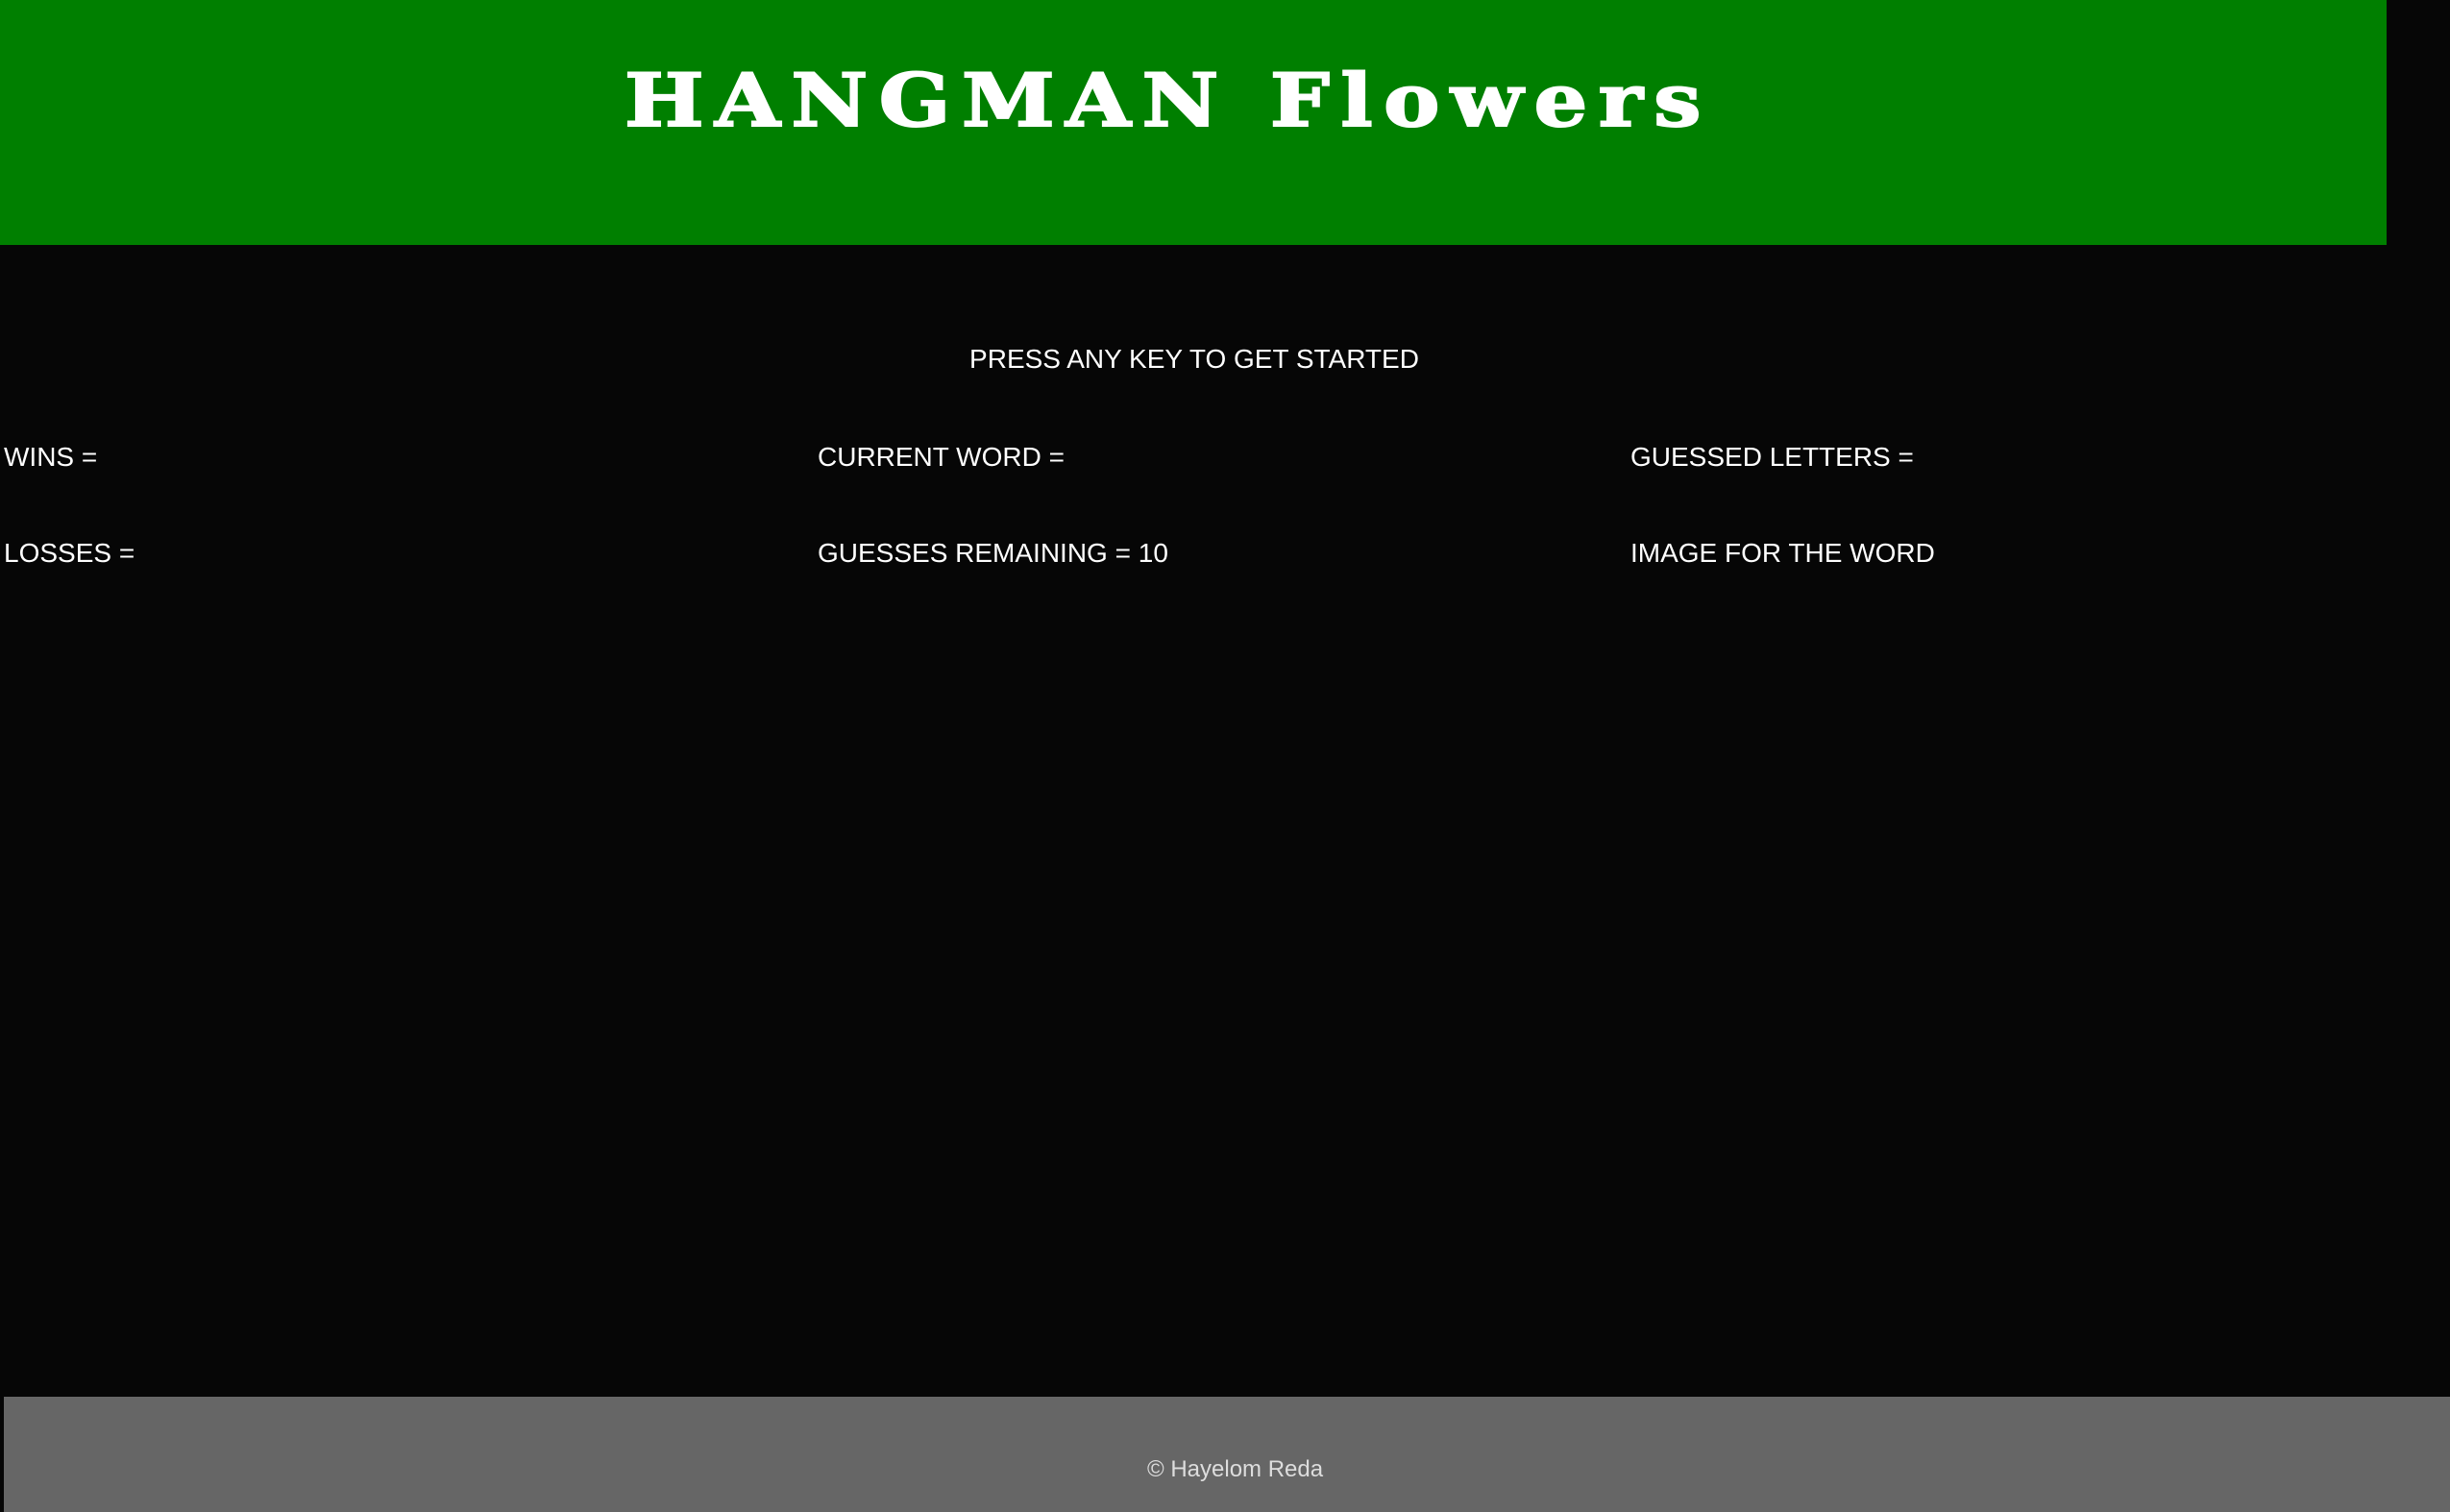 This screenshot has width=2450, height=1512. What do you see at coordinates (1782, 553) in the screenshot?
I see `word-image-label: IMAGE FOR THE WORD` at bounding box center [1782, 553].